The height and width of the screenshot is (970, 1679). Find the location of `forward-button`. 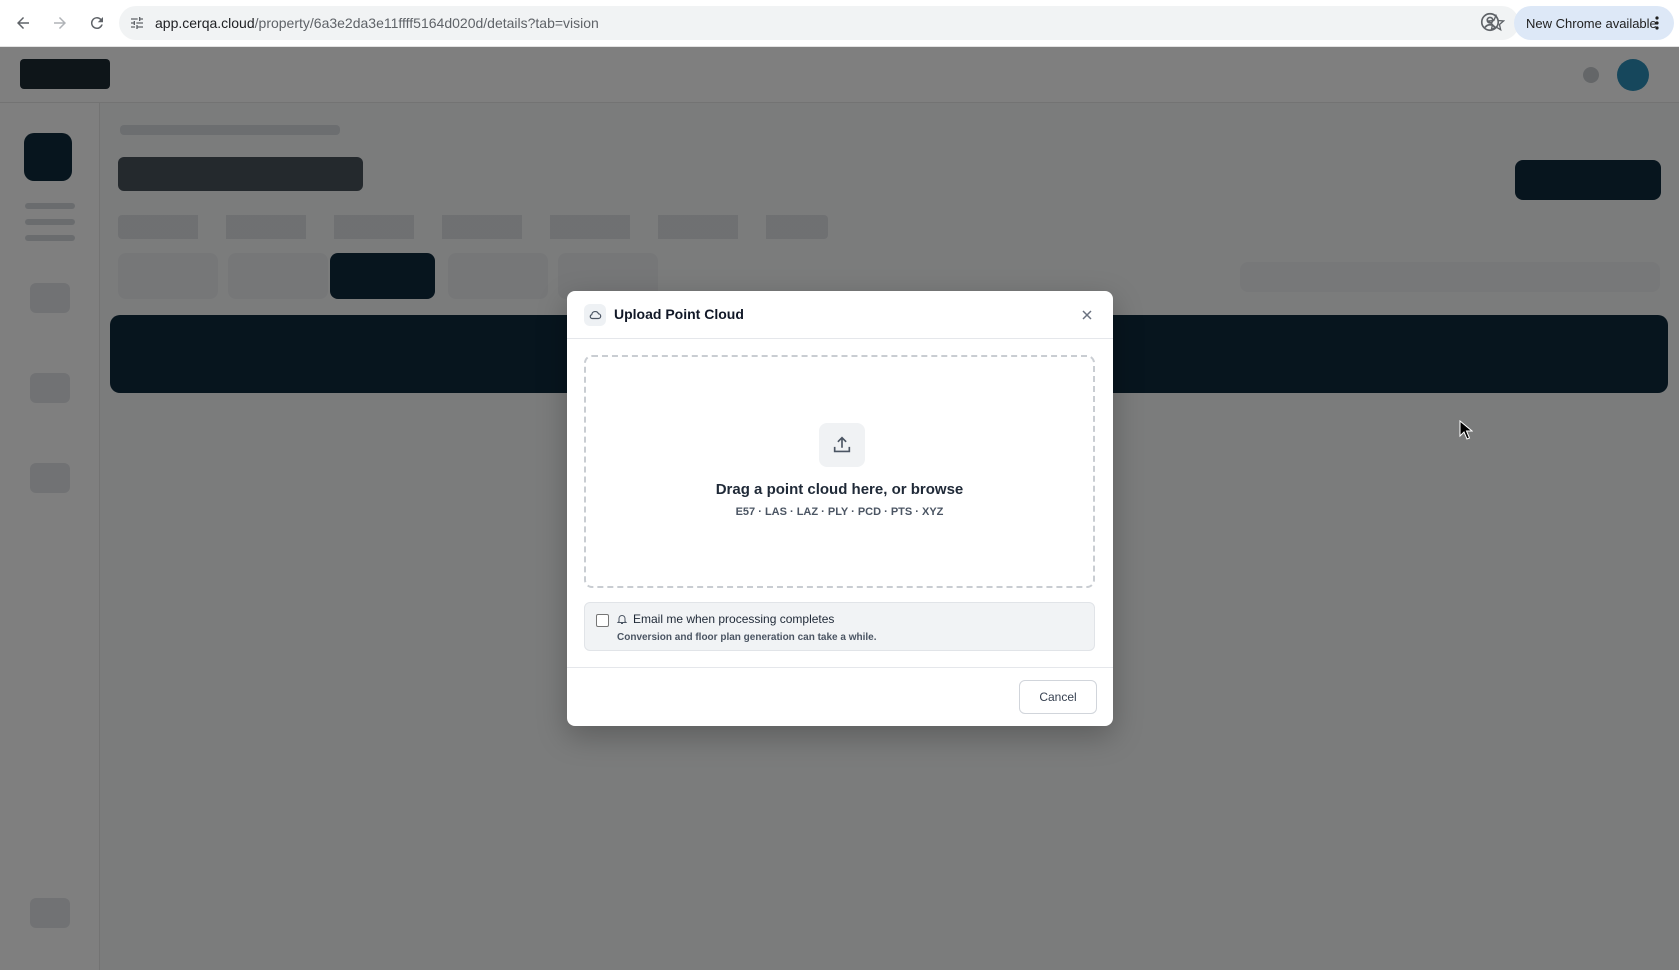

forward-button is located at coordinates (60, 23).